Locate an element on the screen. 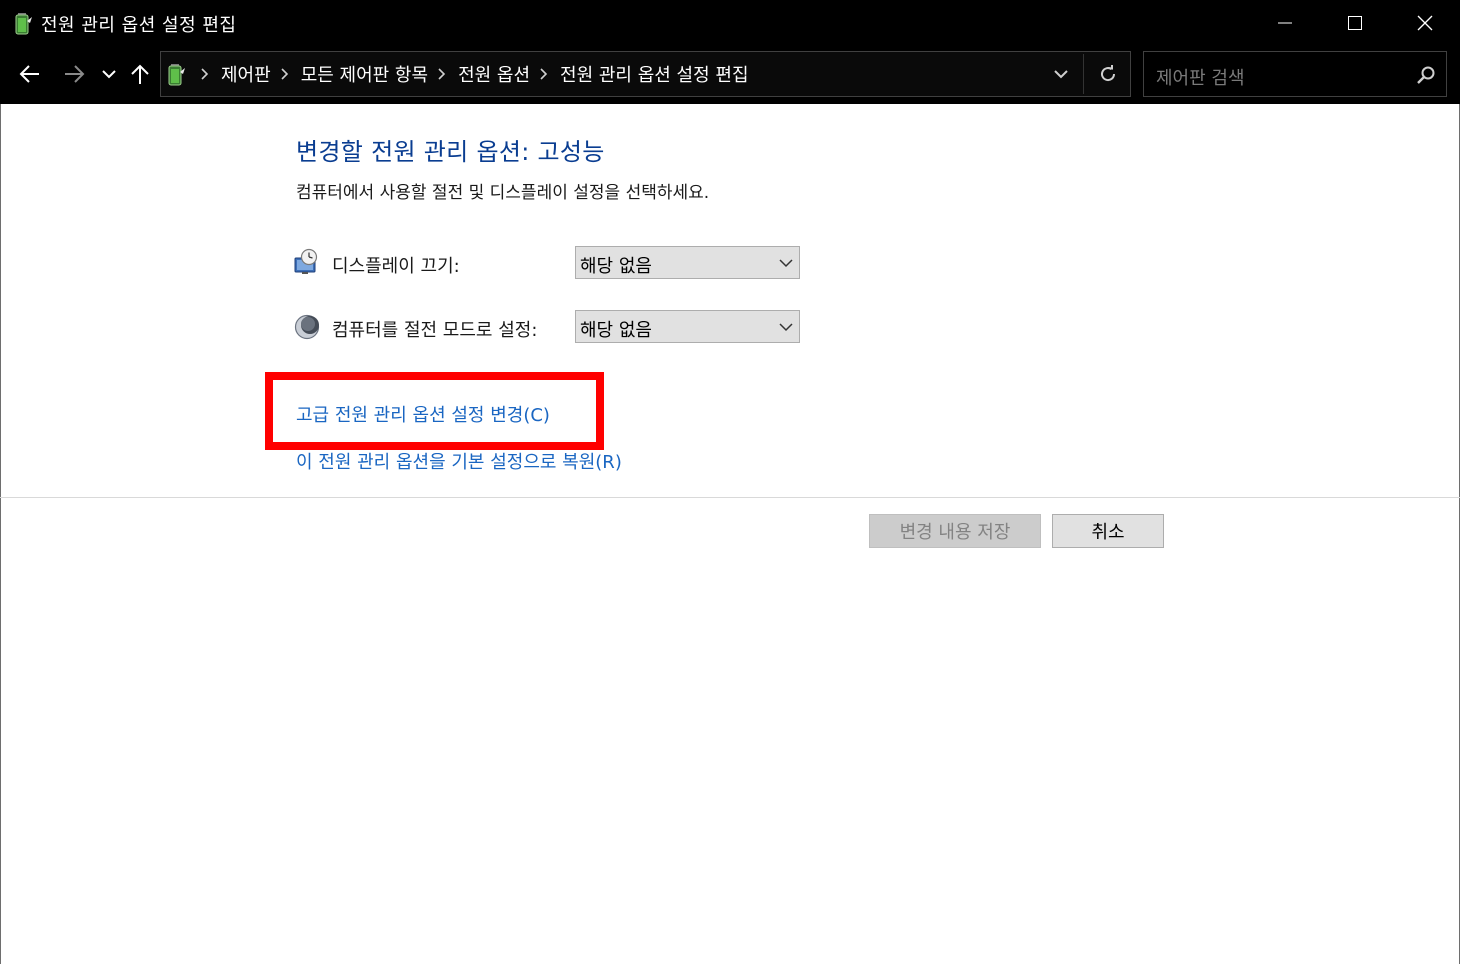  display-off-label: 디스플레이 끄기: is located at coordinates (396, 266).